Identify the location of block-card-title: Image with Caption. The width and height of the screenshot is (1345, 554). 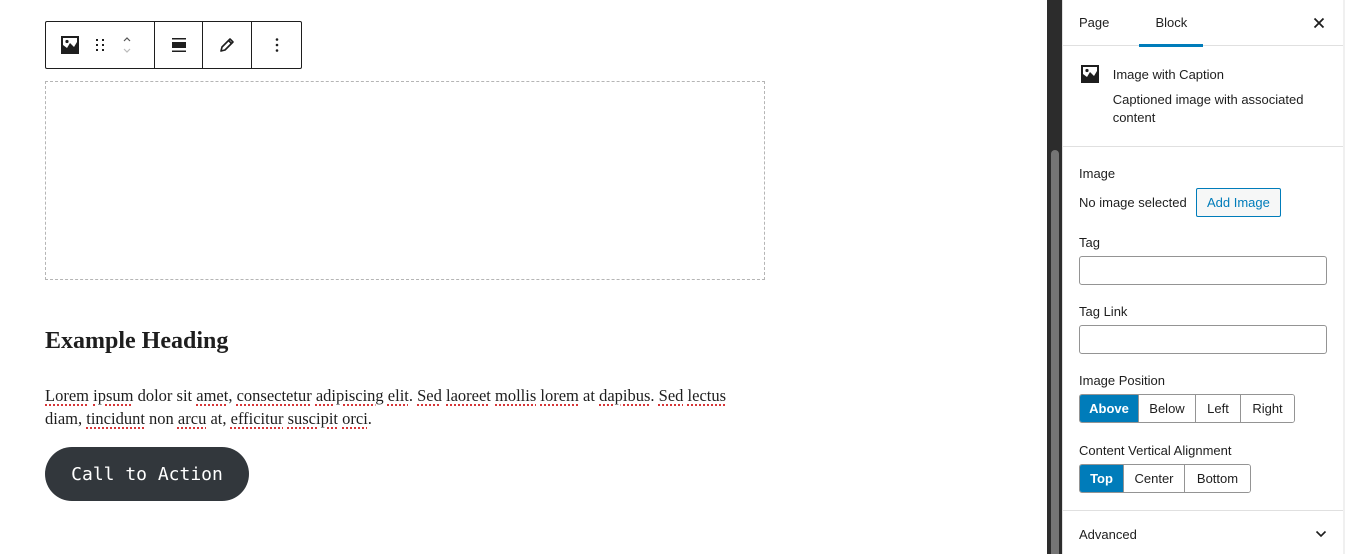
(1168, 74).